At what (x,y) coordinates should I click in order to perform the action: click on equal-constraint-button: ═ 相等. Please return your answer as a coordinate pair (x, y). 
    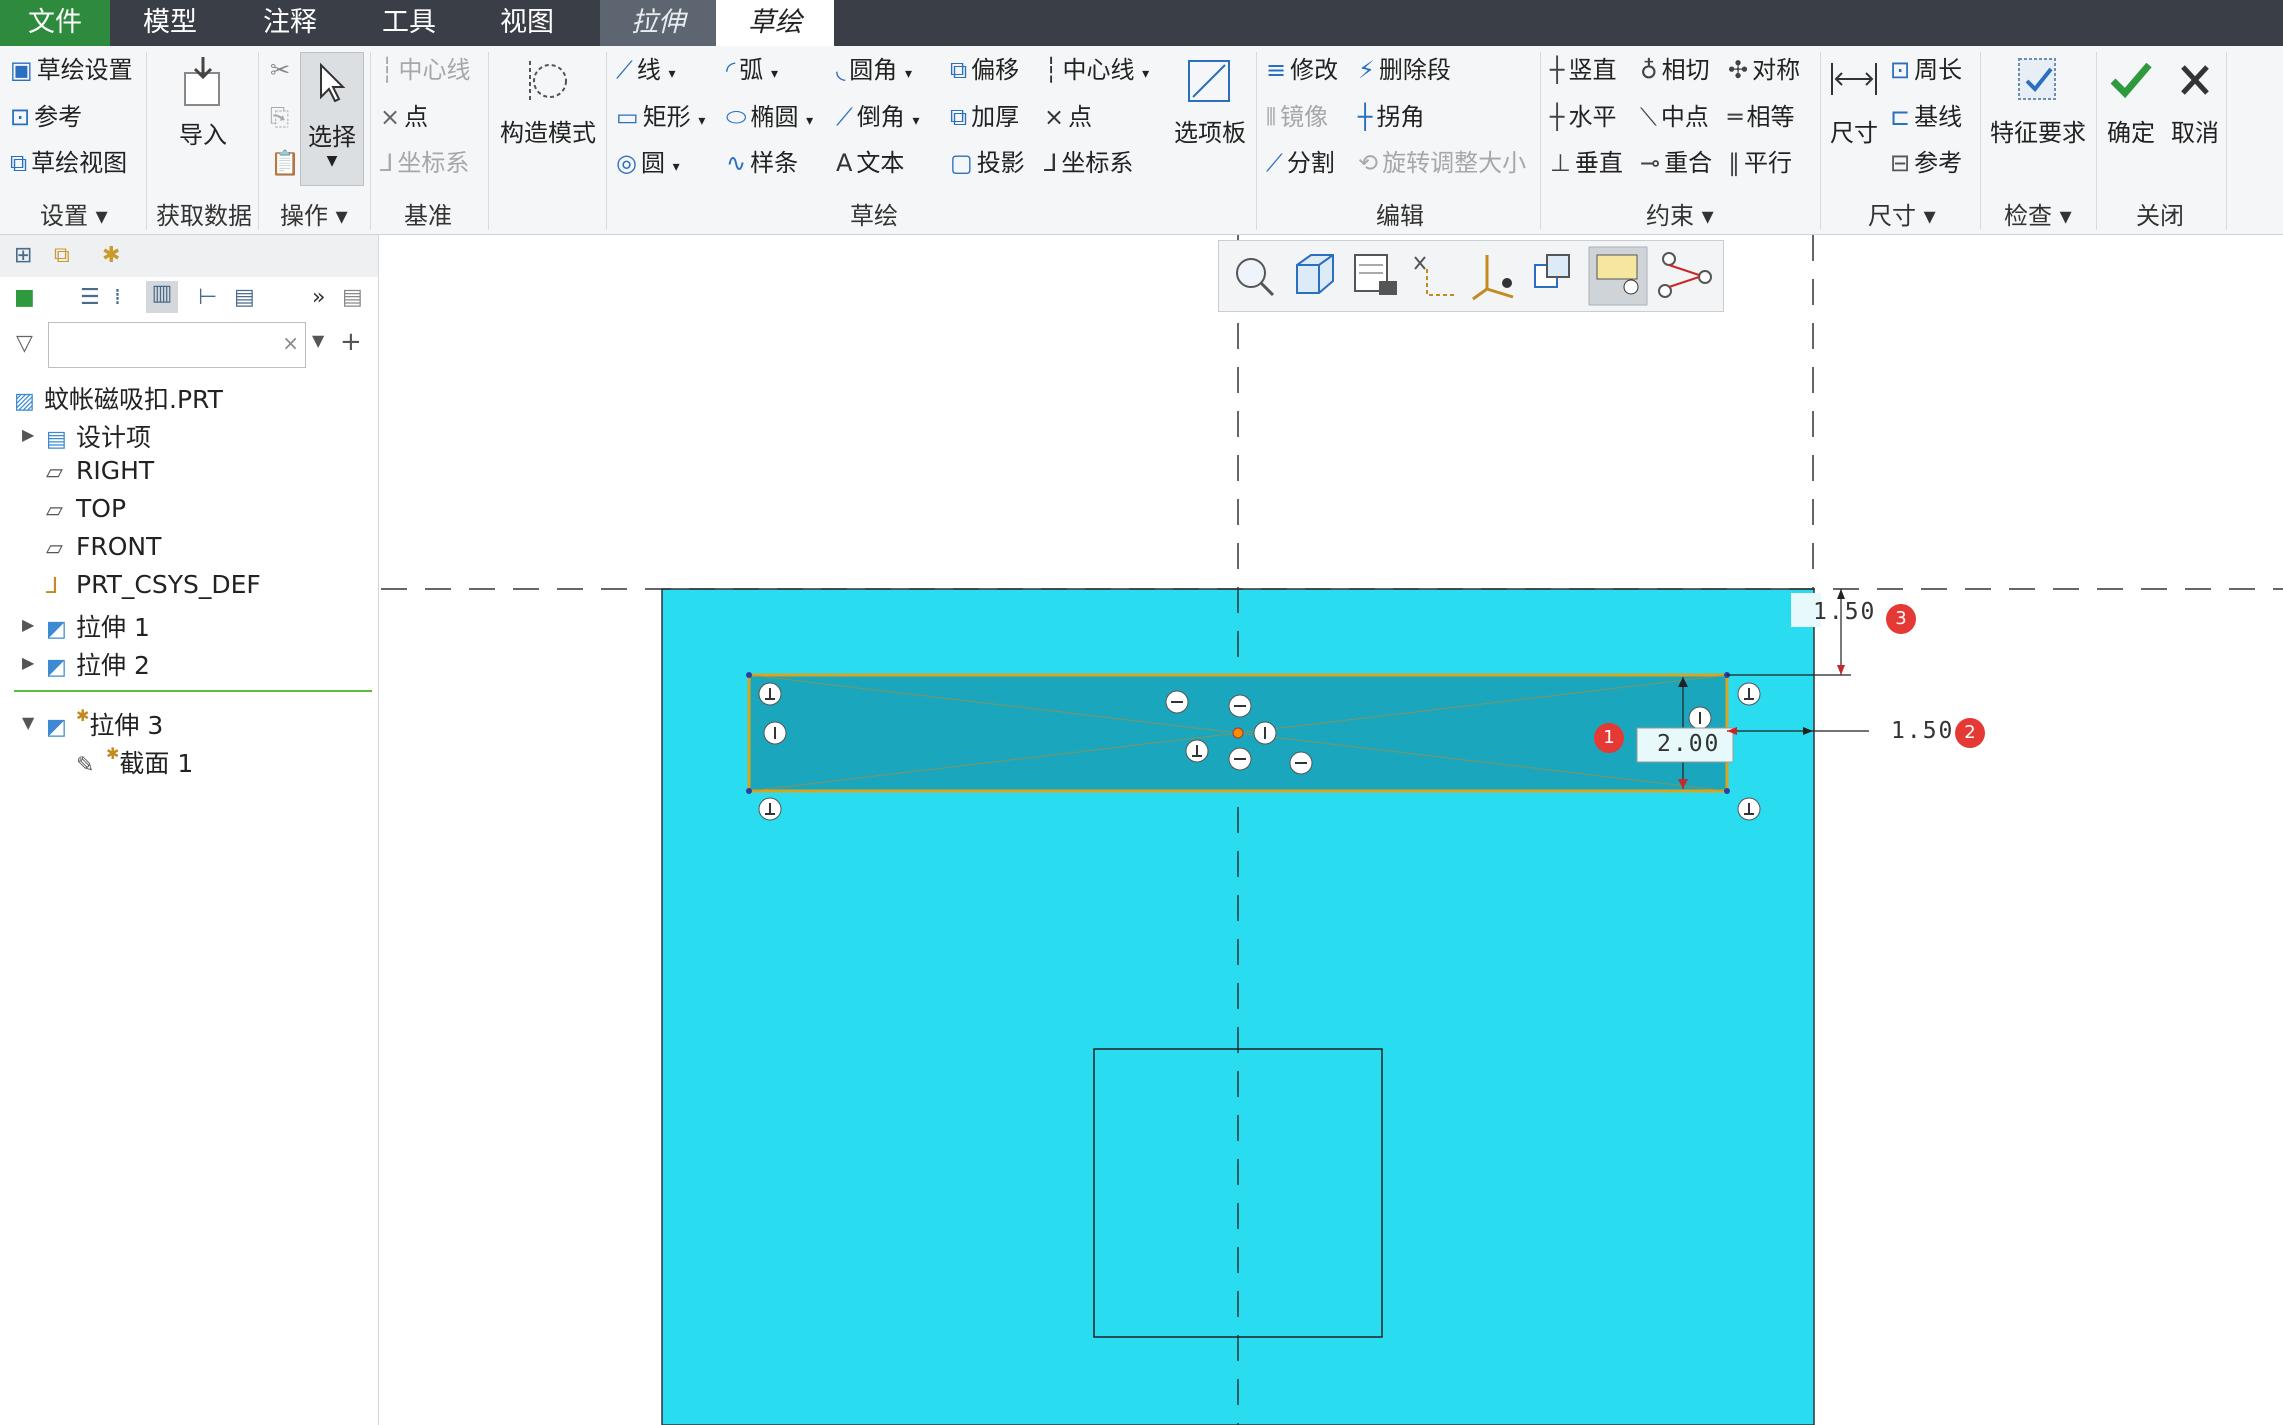
    Looking at the image, I should click on (1761, 117).